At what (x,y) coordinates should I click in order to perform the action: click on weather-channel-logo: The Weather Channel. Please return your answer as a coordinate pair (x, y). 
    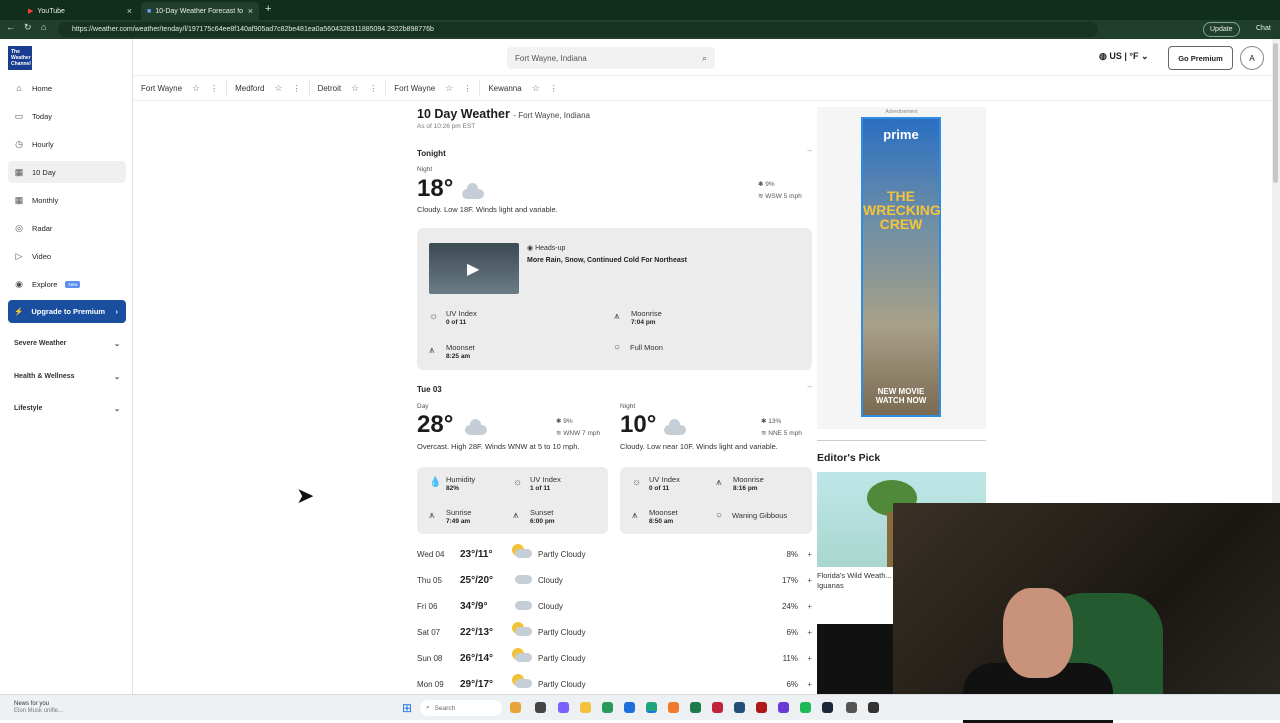
    Looking at the image, I should click on (20, 58).